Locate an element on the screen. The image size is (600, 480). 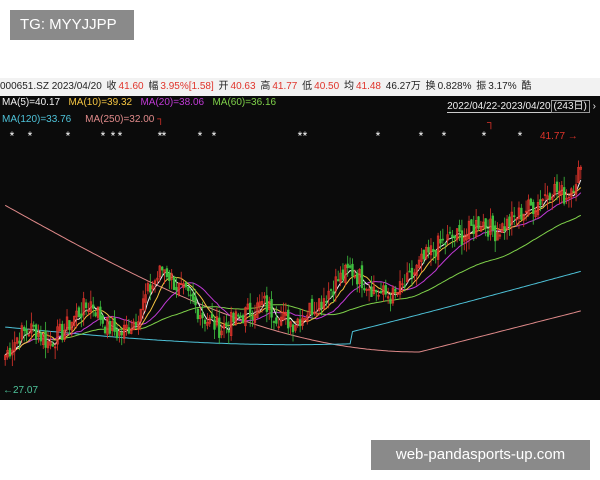
bracket-marker-icon: ┐ is located at coordinates (490, 123).